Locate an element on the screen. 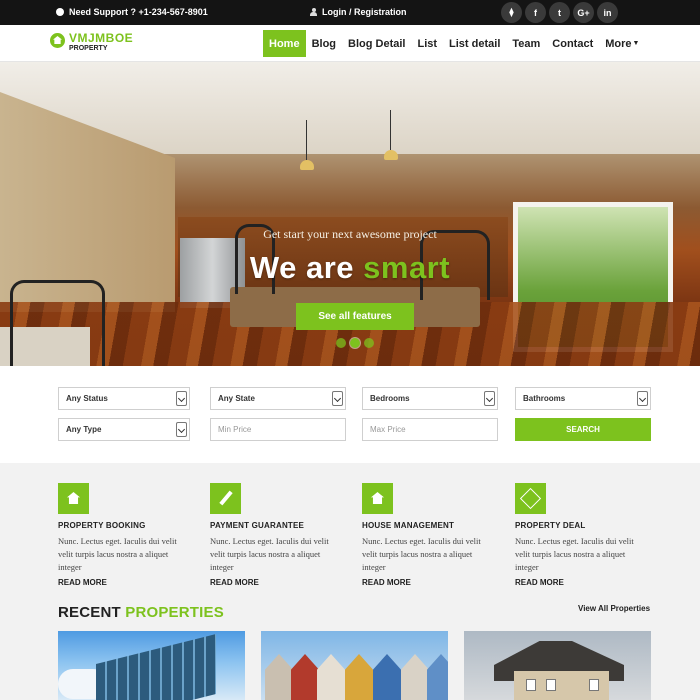 The image size is (700, 700). view-all-properties-link: View All Properties is located at coordinates (614, 608).